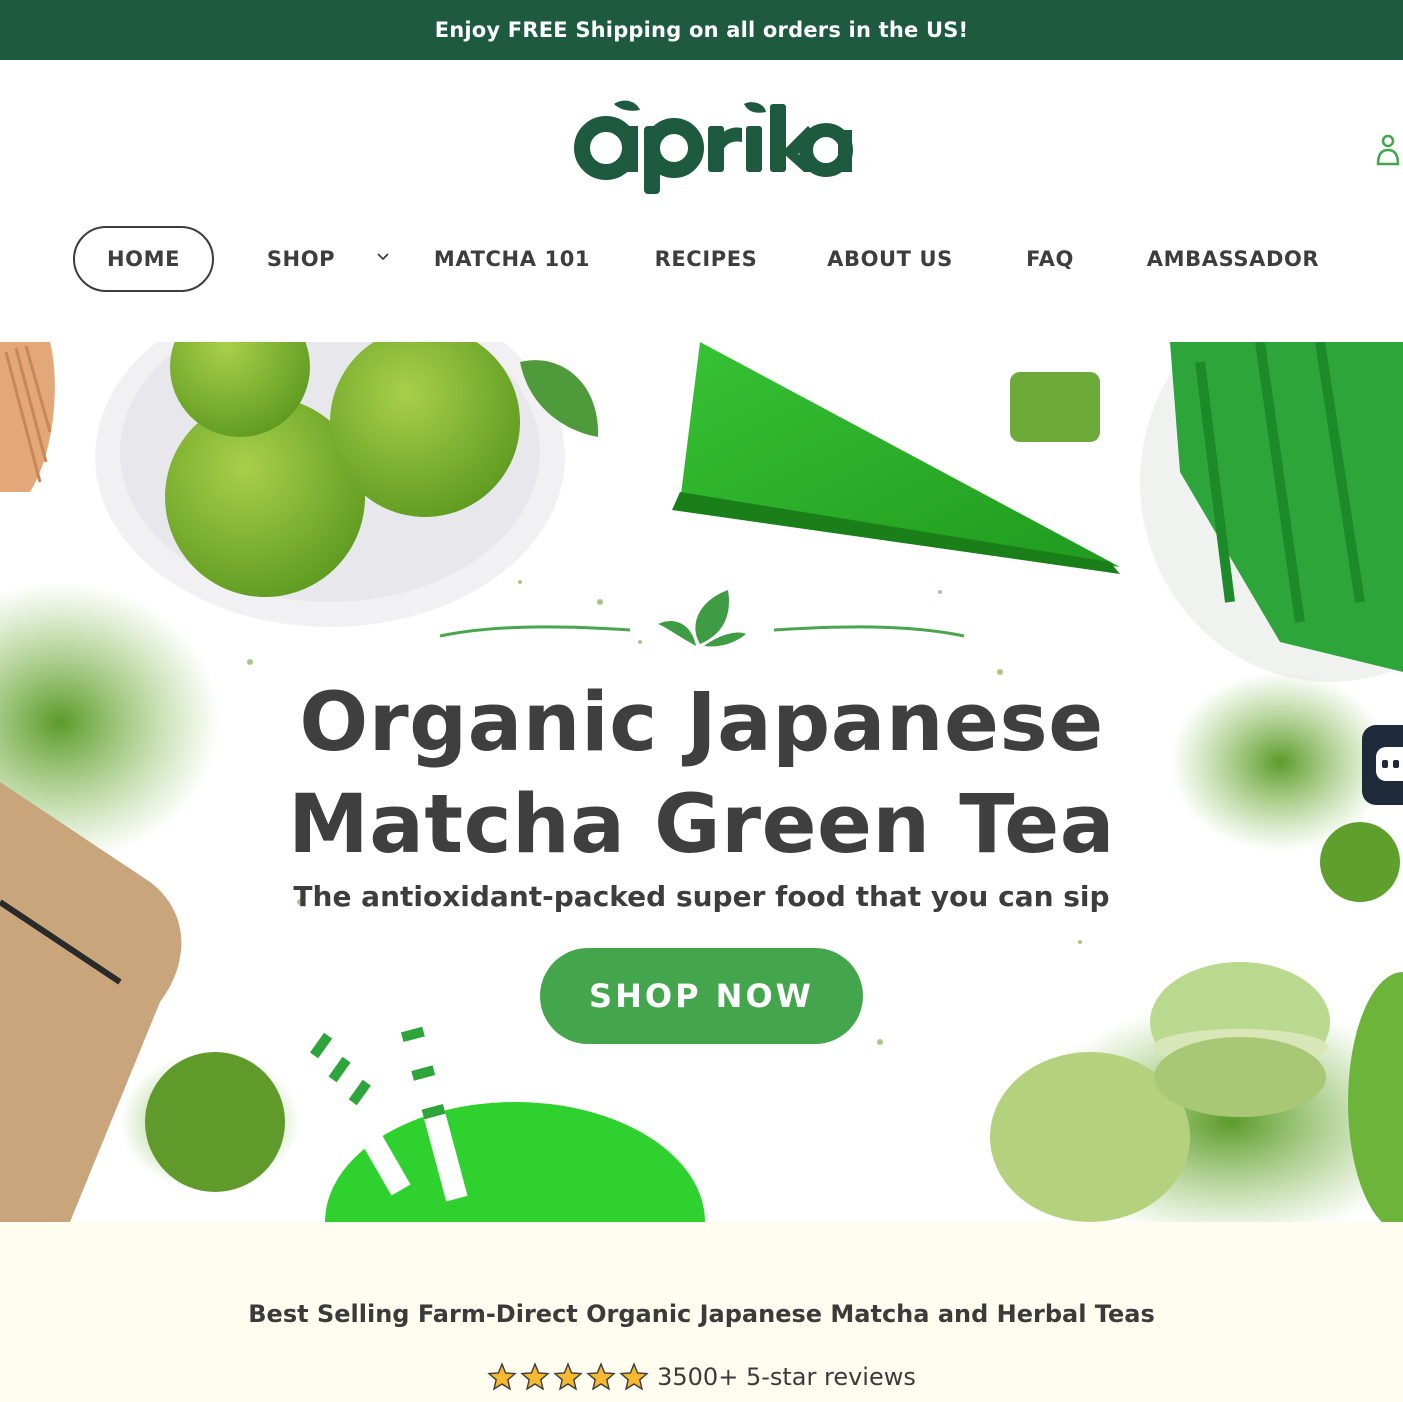  What do you see at coordinates (701, 723) in the screenshot?
I see `hero-title-line-1: Organic Japanese` at bounding box center [701, 723].